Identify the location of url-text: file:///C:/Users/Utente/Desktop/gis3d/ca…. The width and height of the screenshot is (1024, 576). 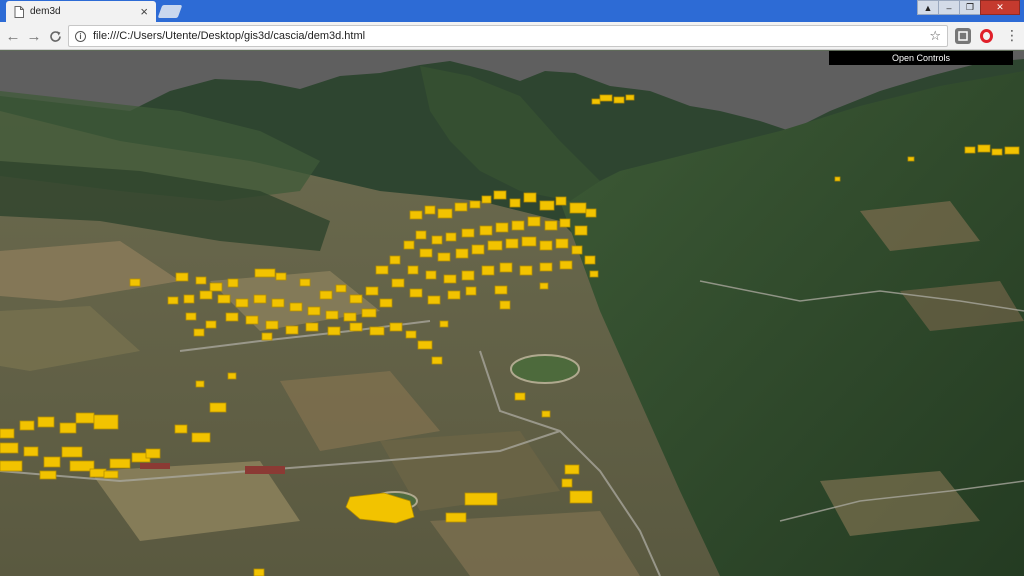
(511, 36).